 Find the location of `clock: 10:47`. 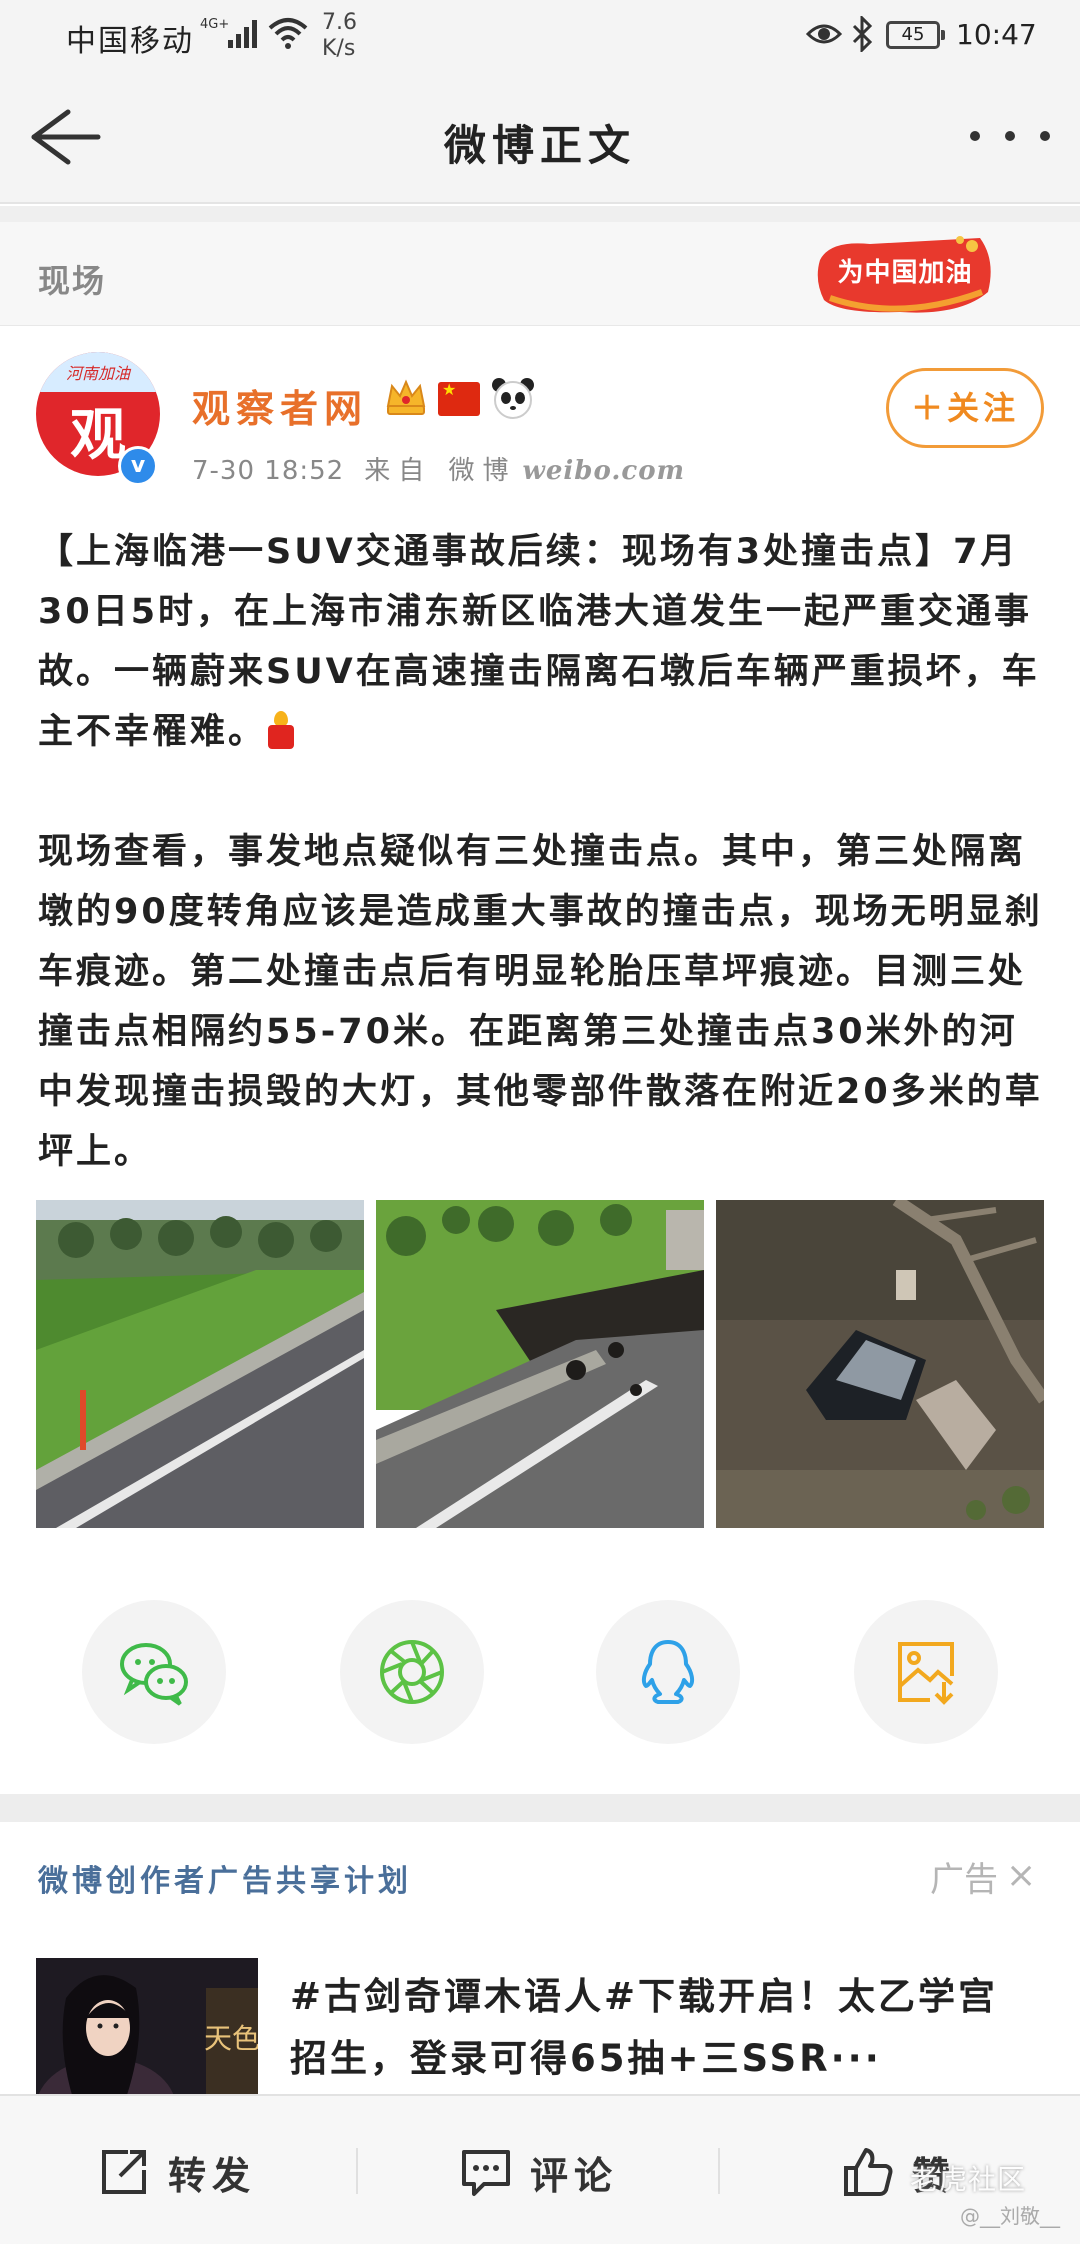

clock: 10:47 is located at coordinates (996, 34).